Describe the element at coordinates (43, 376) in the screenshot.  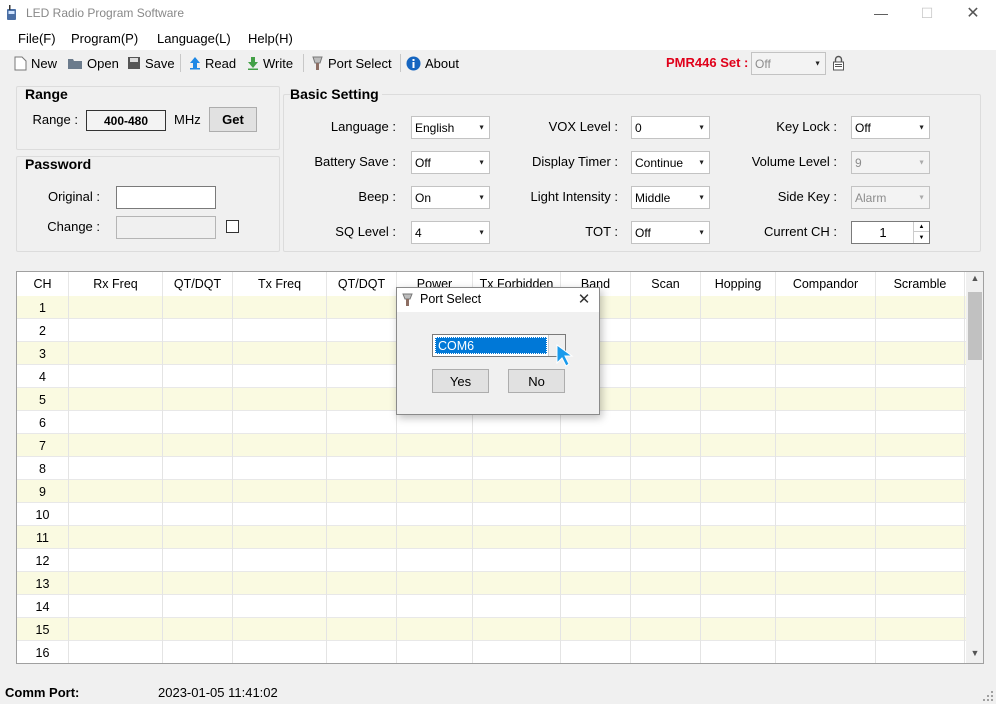
I see `channel-number-cell: 4` at that location.